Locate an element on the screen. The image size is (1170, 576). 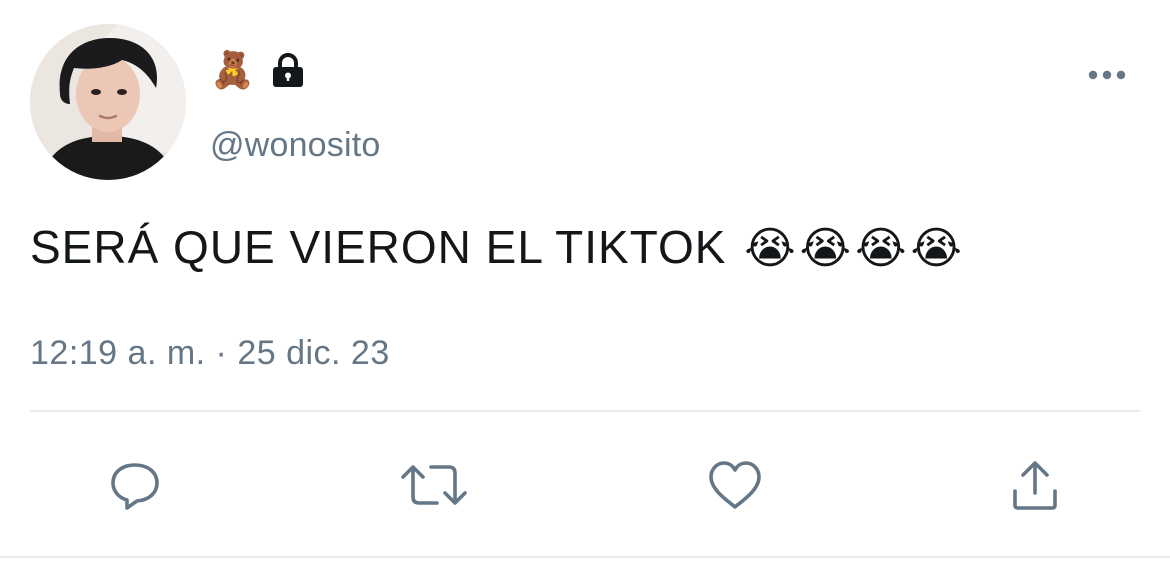
heart-icon is located at coordinates (735, 485).